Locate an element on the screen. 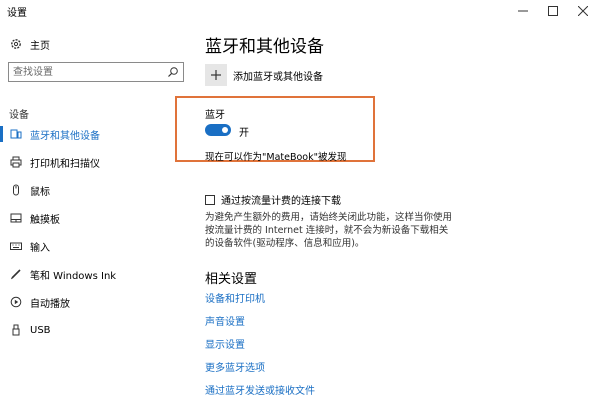  search-input is located at coordinates (88, 72).